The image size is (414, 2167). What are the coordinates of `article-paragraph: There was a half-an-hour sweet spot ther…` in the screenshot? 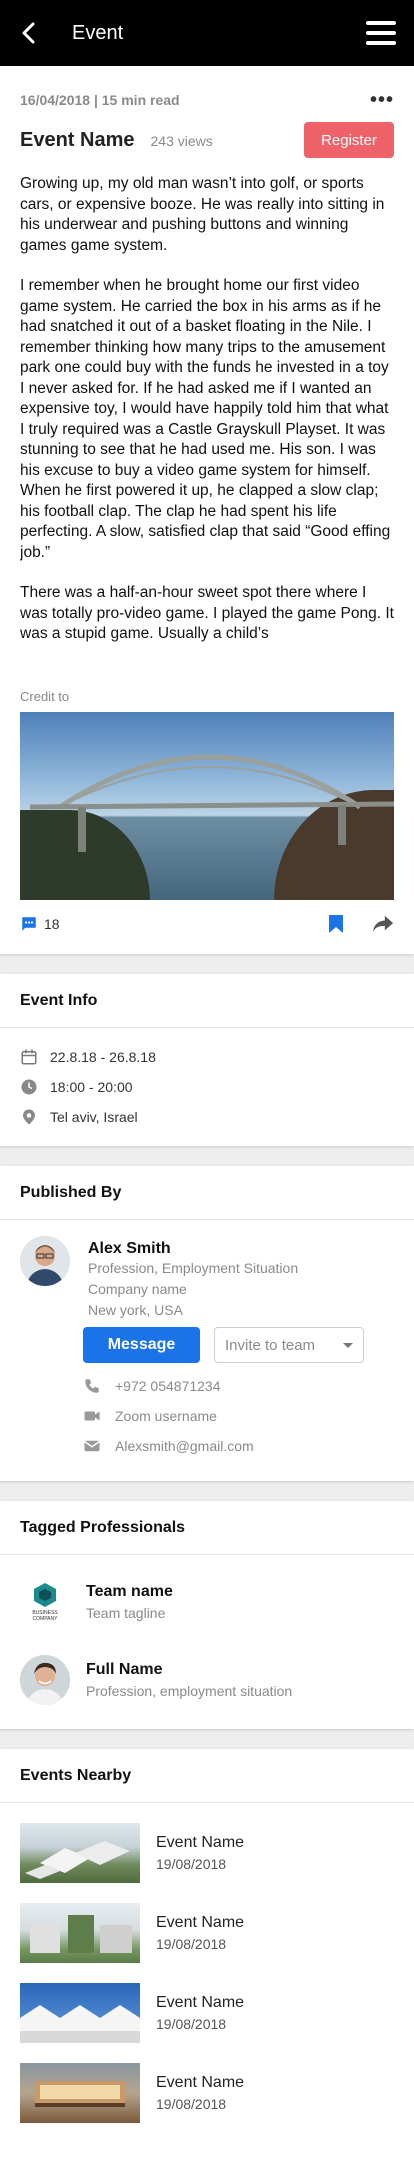 It's located at (207, 613).